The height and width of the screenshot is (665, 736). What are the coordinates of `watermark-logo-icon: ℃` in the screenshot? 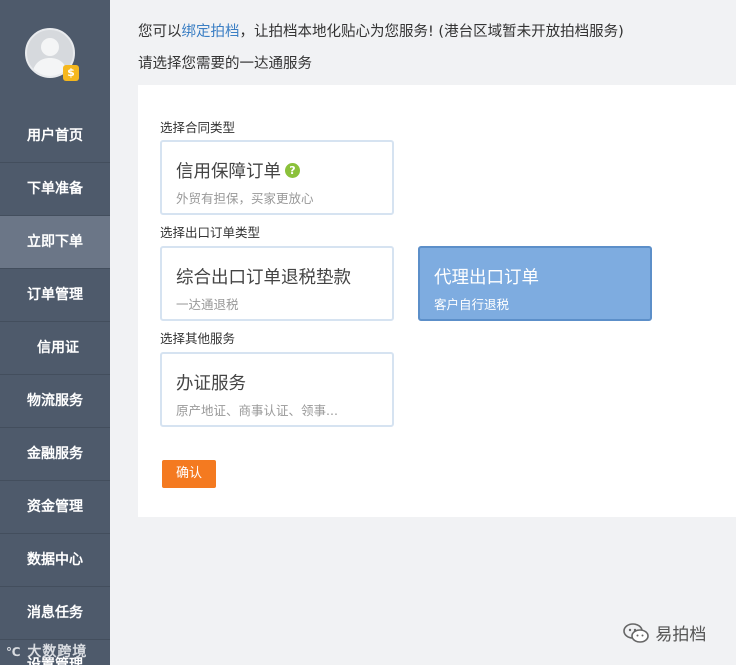 It's located at (14, 652).